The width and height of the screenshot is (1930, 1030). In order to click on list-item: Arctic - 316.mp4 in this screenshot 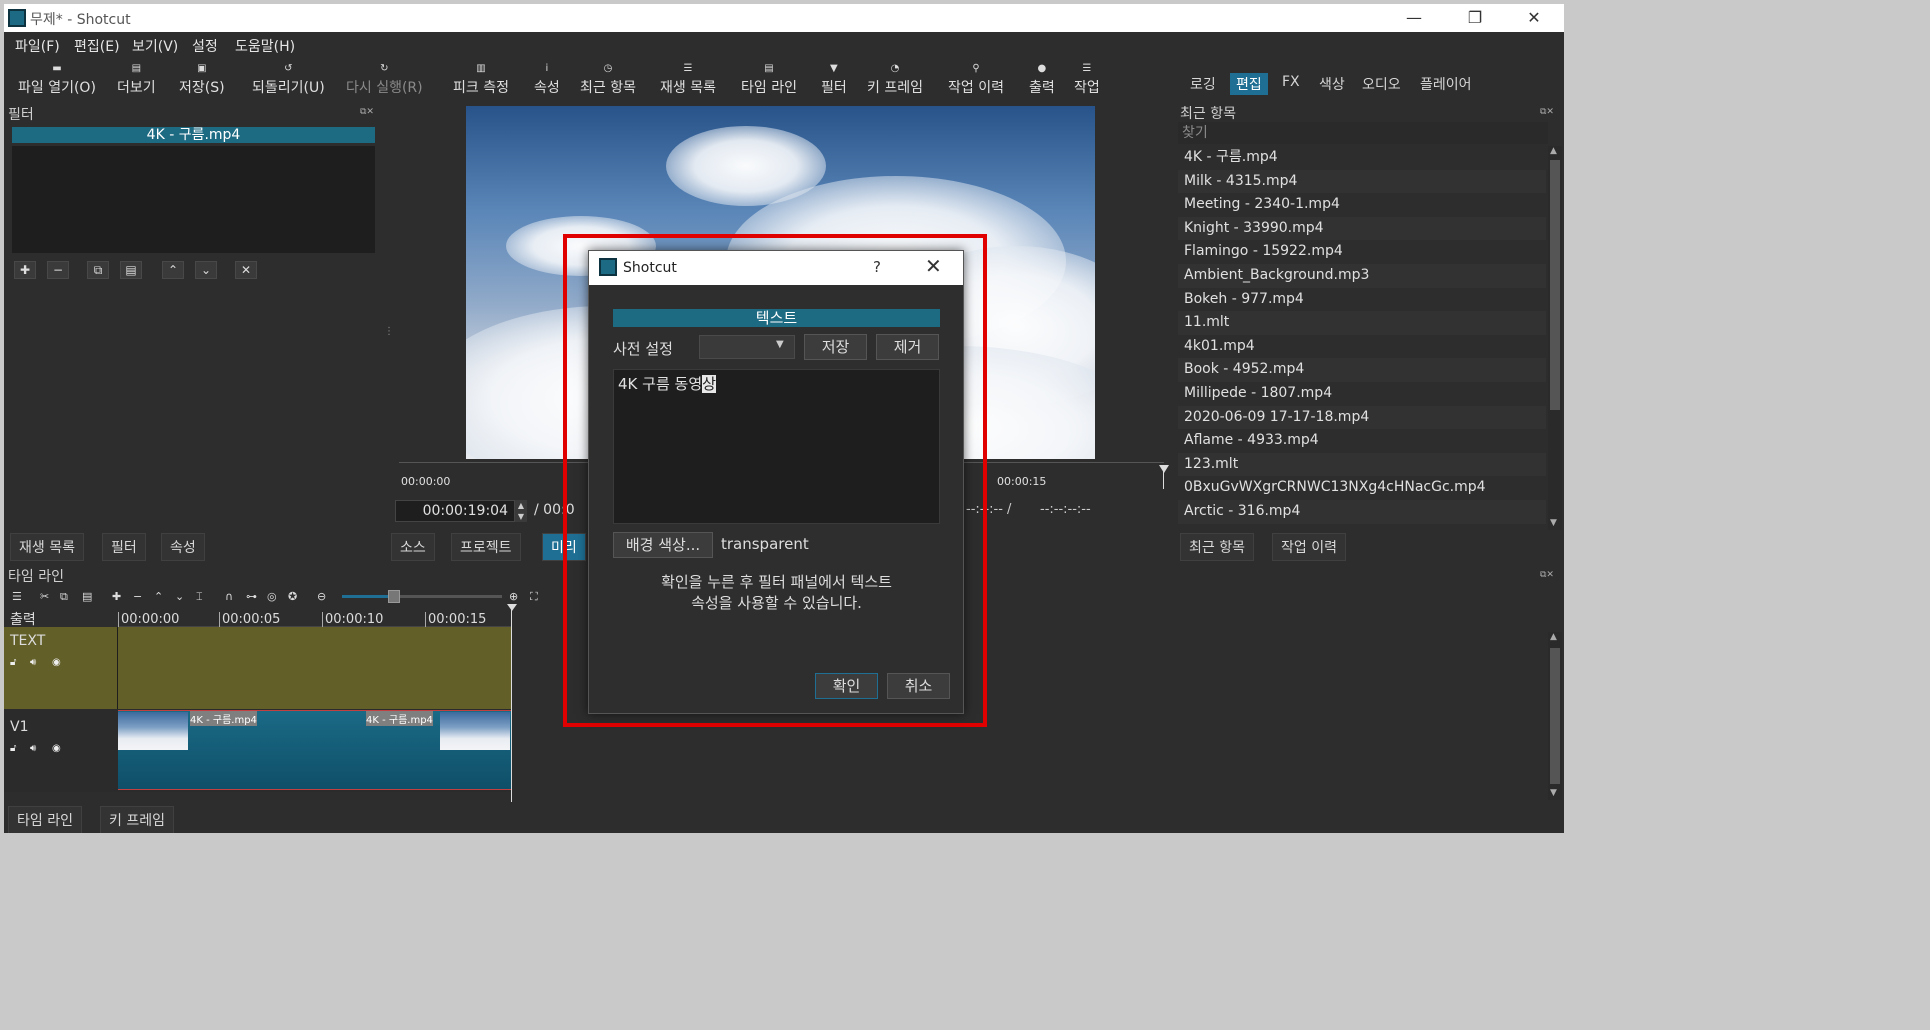, I will do `click(1362, 511)`.